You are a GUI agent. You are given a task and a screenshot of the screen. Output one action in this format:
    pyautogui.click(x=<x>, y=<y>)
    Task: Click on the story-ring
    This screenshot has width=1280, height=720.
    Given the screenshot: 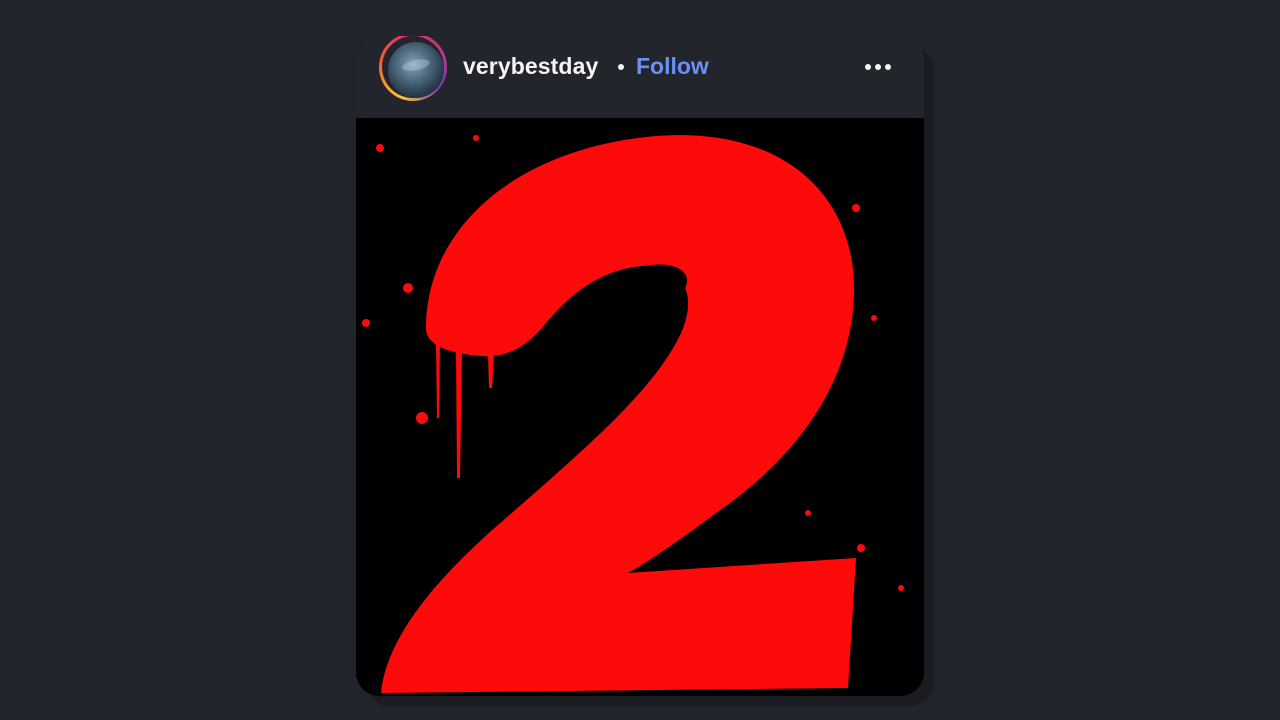 What is the action you would take?
    pyautogui.click(x=413, y=68)
    